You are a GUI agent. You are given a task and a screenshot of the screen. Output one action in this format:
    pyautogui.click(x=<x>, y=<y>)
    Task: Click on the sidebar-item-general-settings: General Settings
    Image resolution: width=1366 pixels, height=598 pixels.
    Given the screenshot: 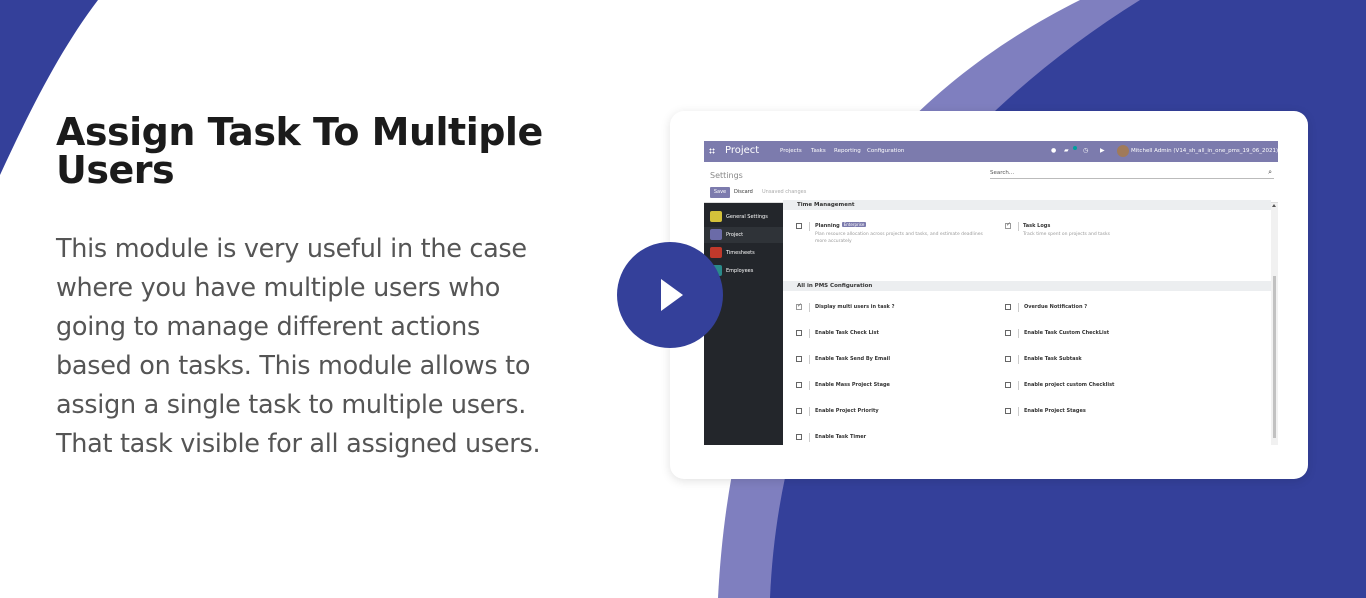 What is the action you would take?
    pyautogui.click(x=743, y=217)
    